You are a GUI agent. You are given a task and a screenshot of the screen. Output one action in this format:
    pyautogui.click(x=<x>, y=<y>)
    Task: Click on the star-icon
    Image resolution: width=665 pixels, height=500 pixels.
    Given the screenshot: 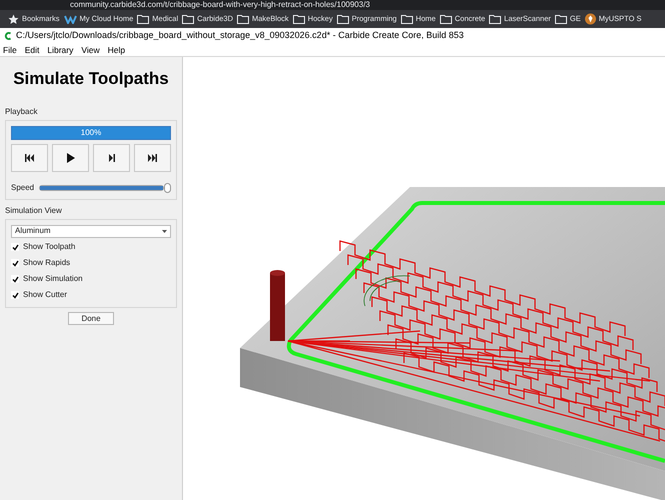 What is the action you would take?
    pyautogui.click(x=13, y=19)
    